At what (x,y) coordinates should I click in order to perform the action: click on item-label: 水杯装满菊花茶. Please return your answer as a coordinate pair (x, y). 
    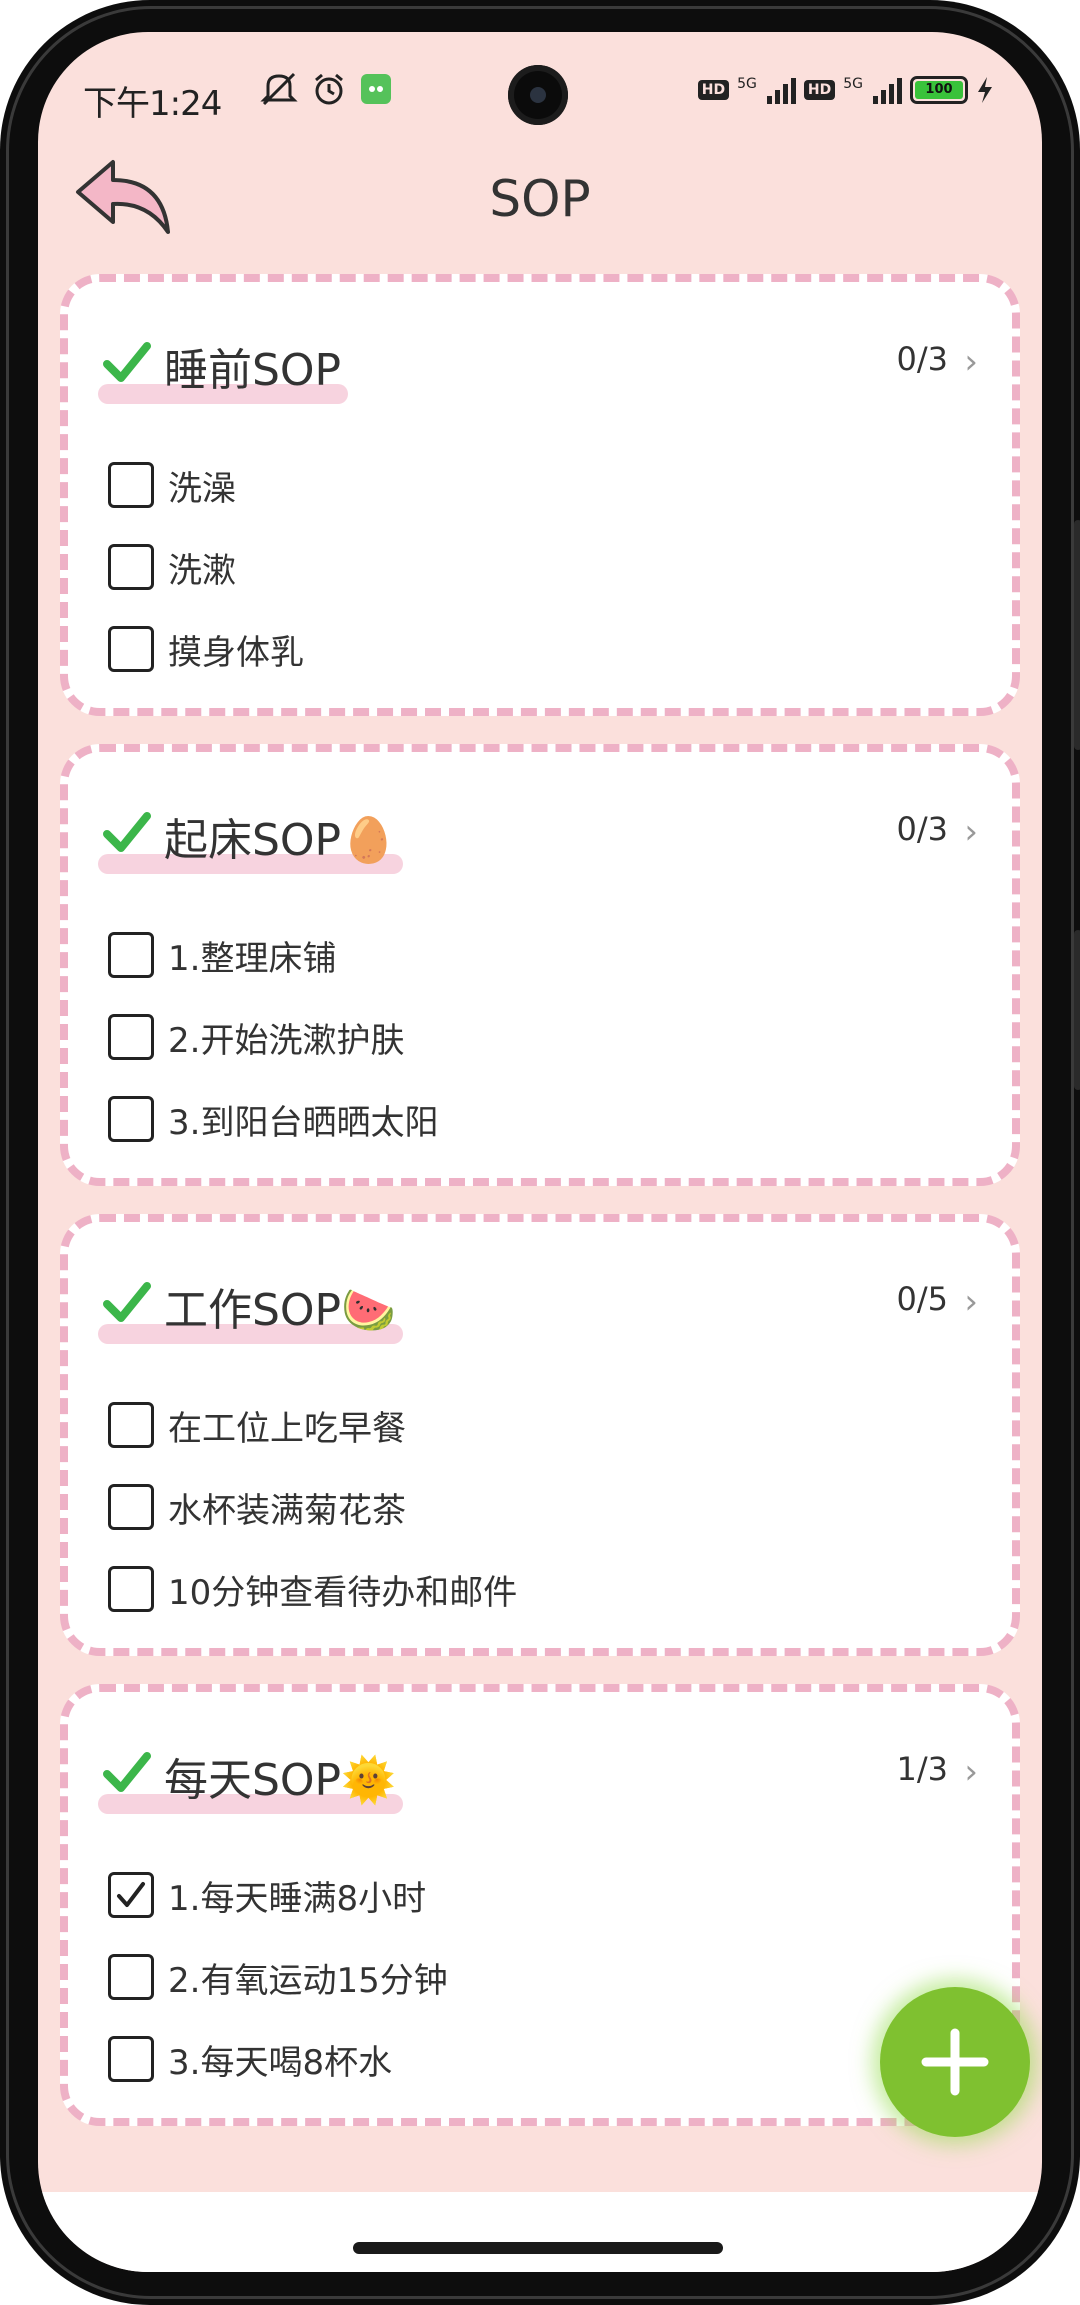
    Looking at the image, I should click on (287, 1510).